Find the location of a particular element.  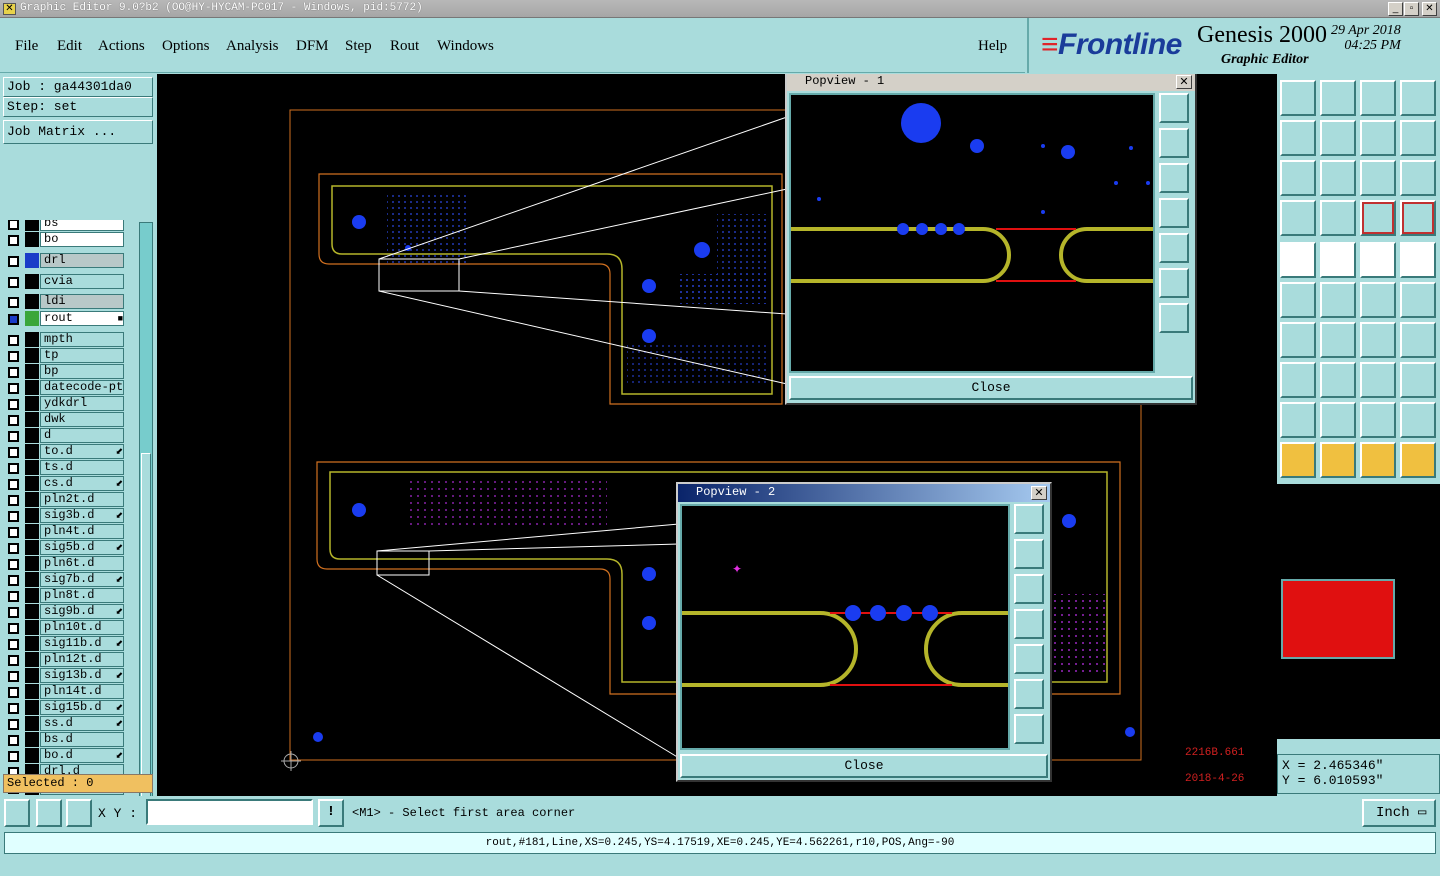

select3-icon is located at coordinates (1378, 460).